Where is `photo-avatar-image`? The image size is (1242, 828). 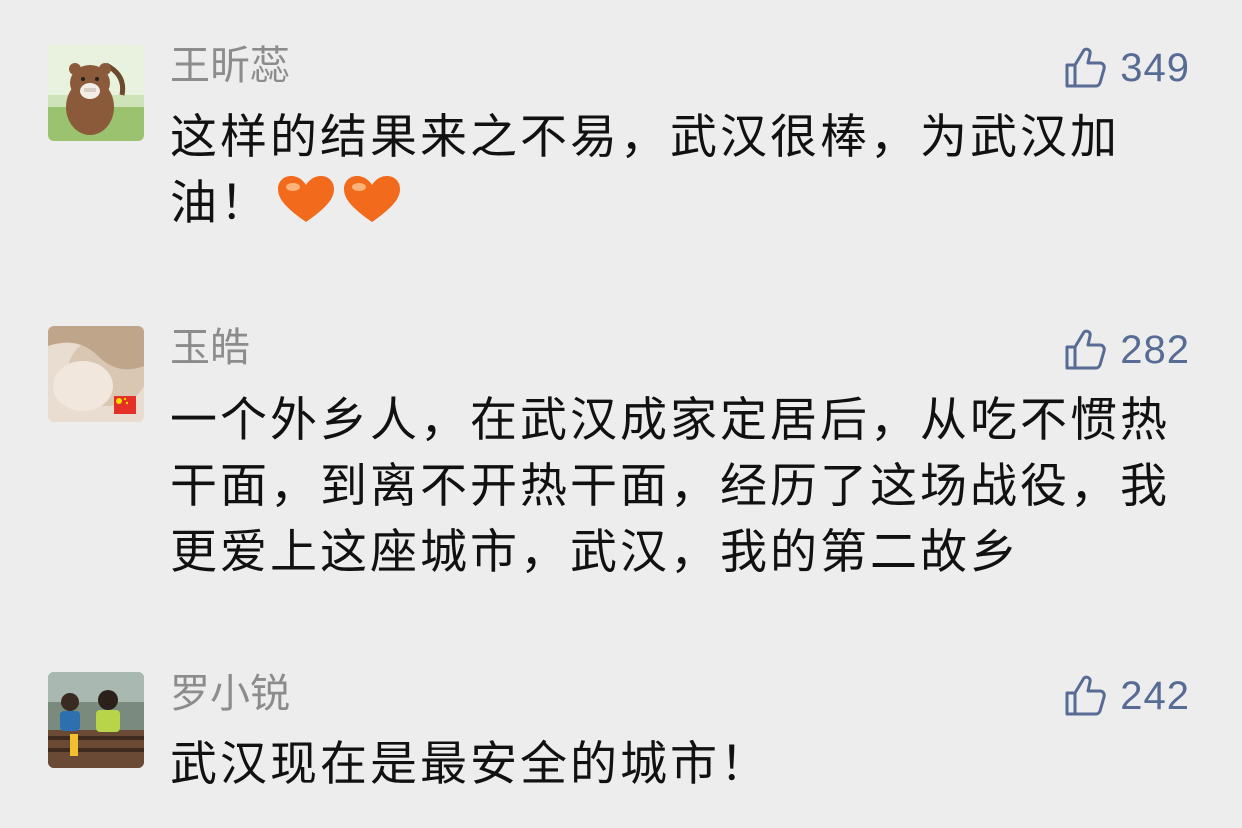
photo-avatar-image is located at coordinates (96, 374).